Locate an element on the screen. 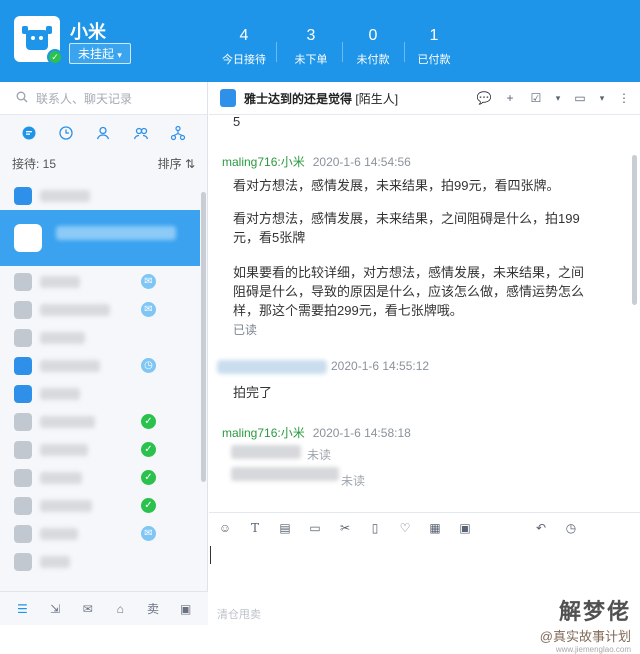 The width and height of the screenshot is (640, 654). contact-row-selected is located at coordinates (100, 238).